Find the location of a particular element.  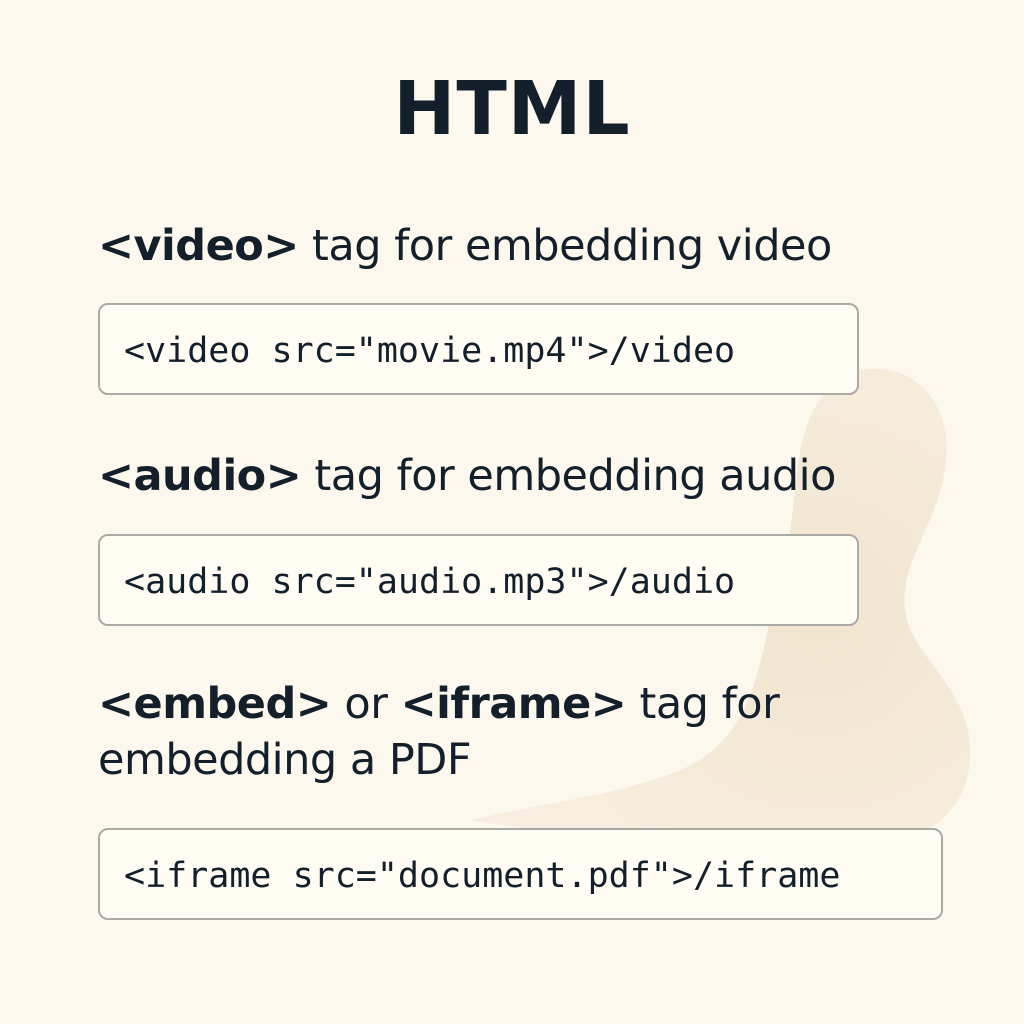

video-tag-label: <video> is located at coordinates (198, 246).